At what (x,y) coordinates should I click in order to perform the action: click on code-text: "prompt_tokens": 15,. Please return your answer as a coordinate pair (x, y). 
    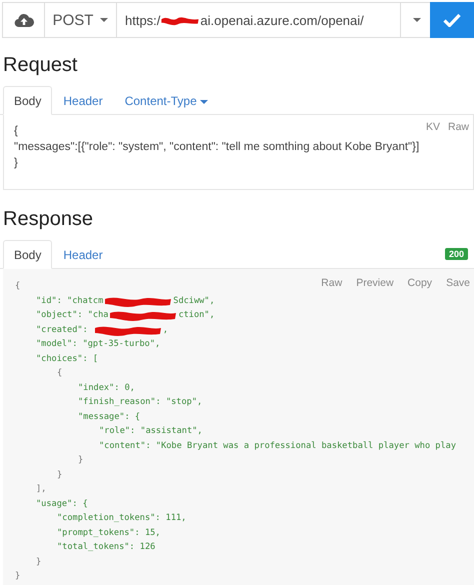
    Looking at the image, I should click on (108, 533).